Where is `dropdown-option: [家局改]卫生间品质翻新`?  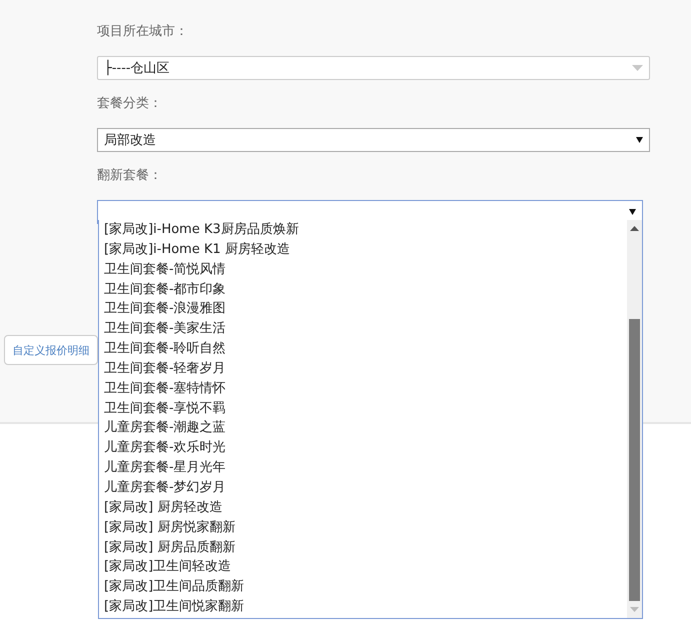 dropdown-option: [家局改]卫生间品质翻新 is located at coordinates (365, 587).